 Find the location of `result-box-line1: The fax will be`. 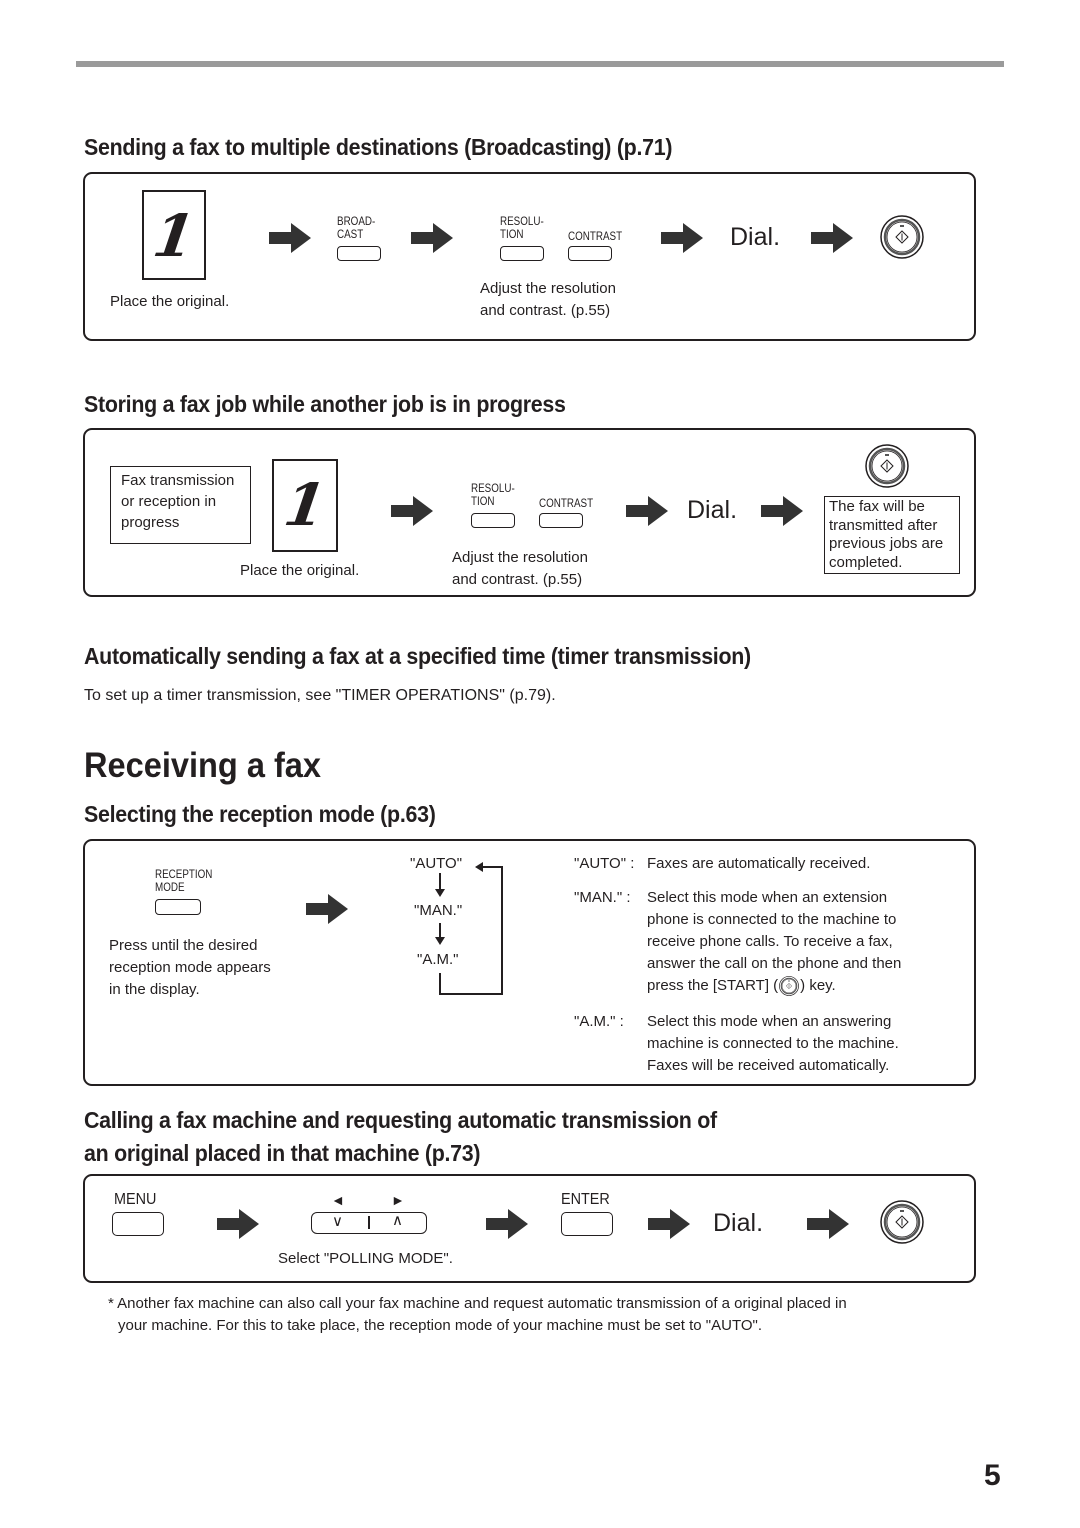

result-box-line1: The fax will be is located at coordinates (877, 506).